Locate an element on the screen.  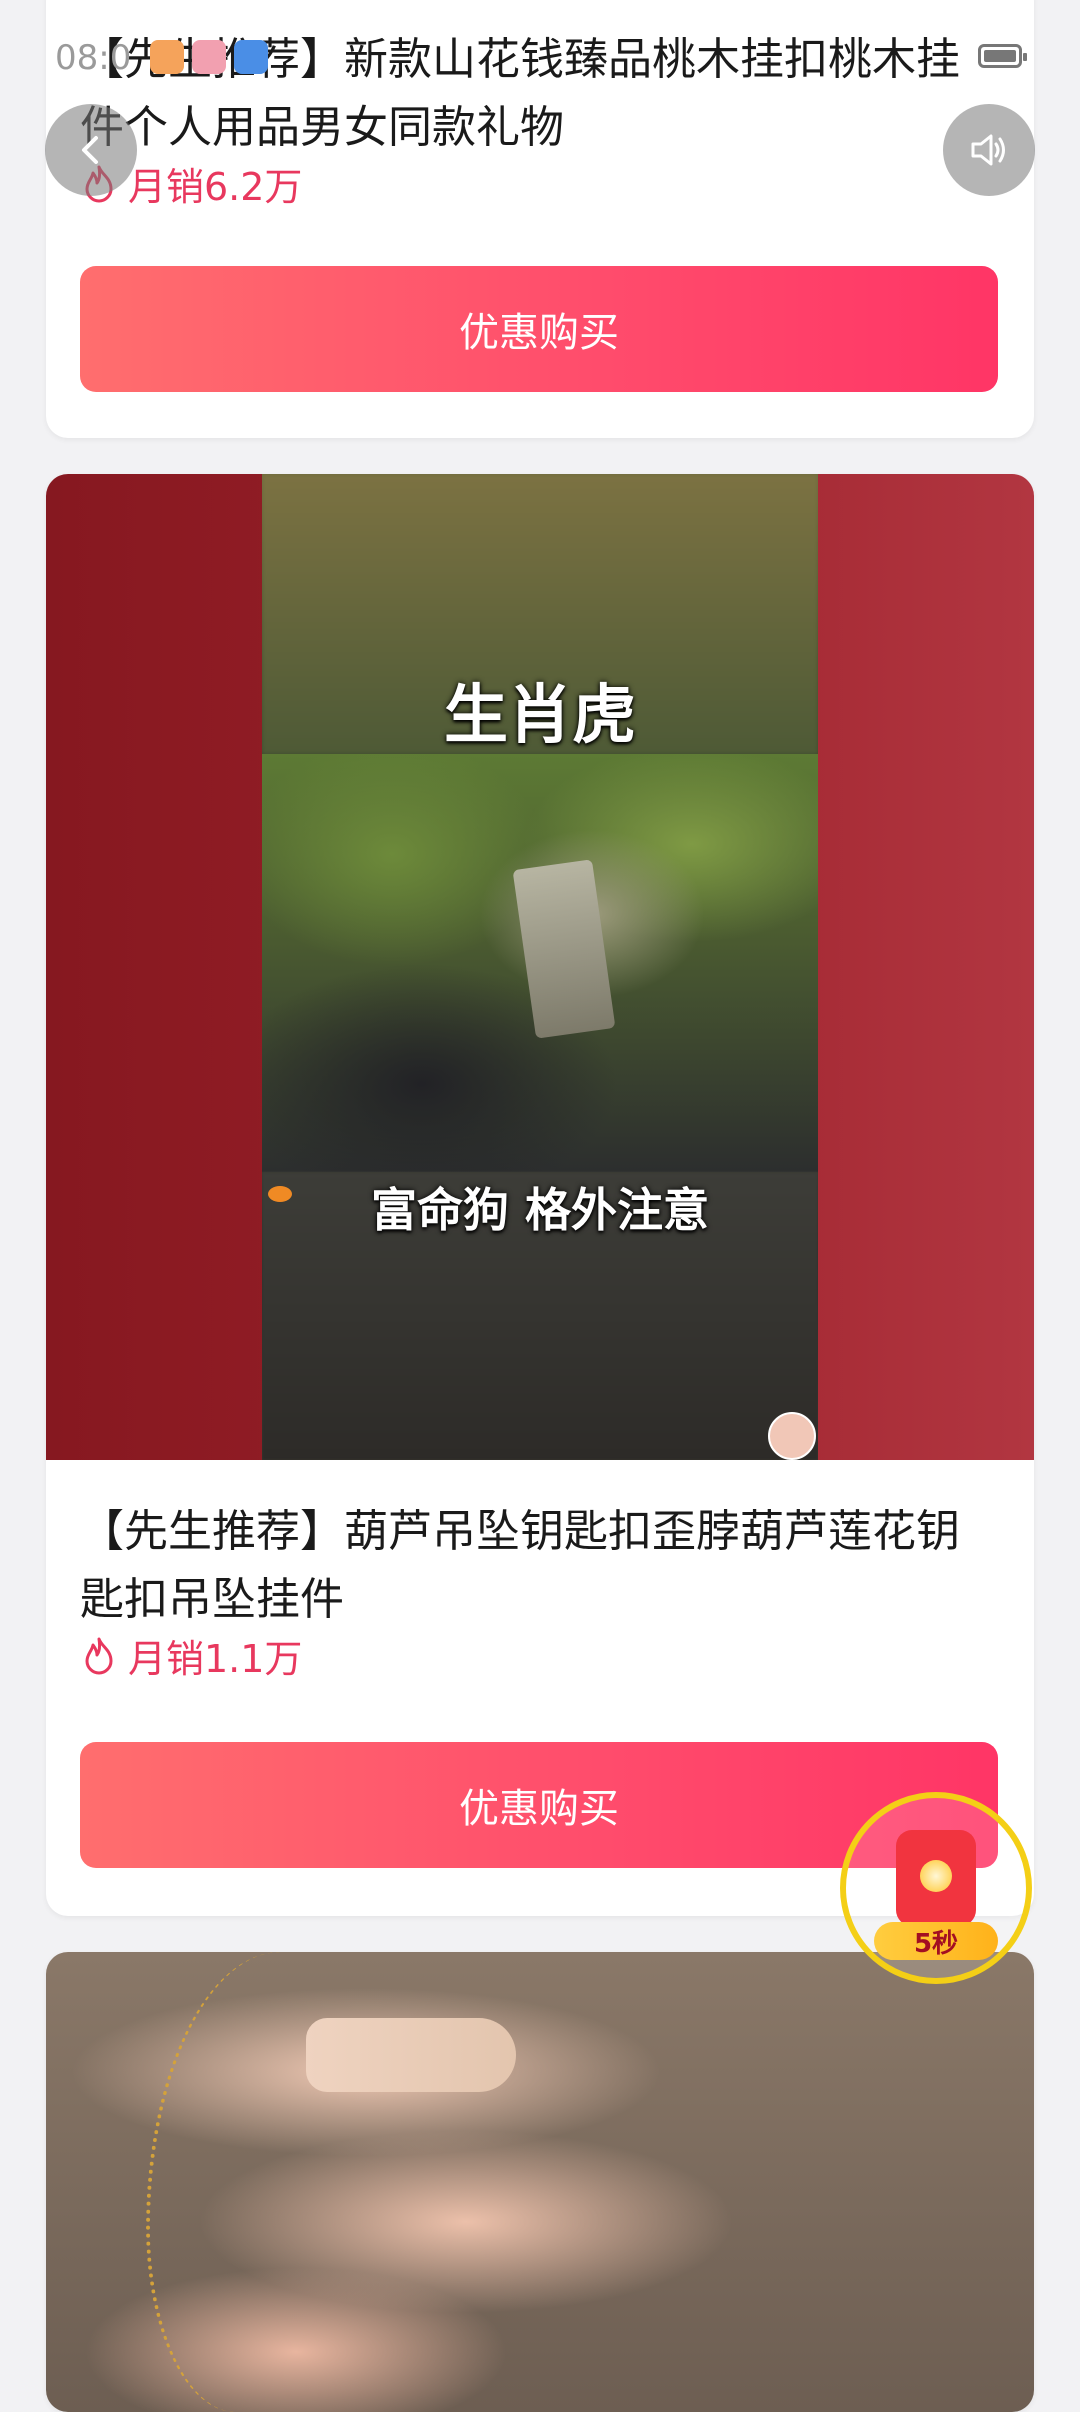
monthly-sales: 月销1.1万 is located at coordinates (191, 1655).